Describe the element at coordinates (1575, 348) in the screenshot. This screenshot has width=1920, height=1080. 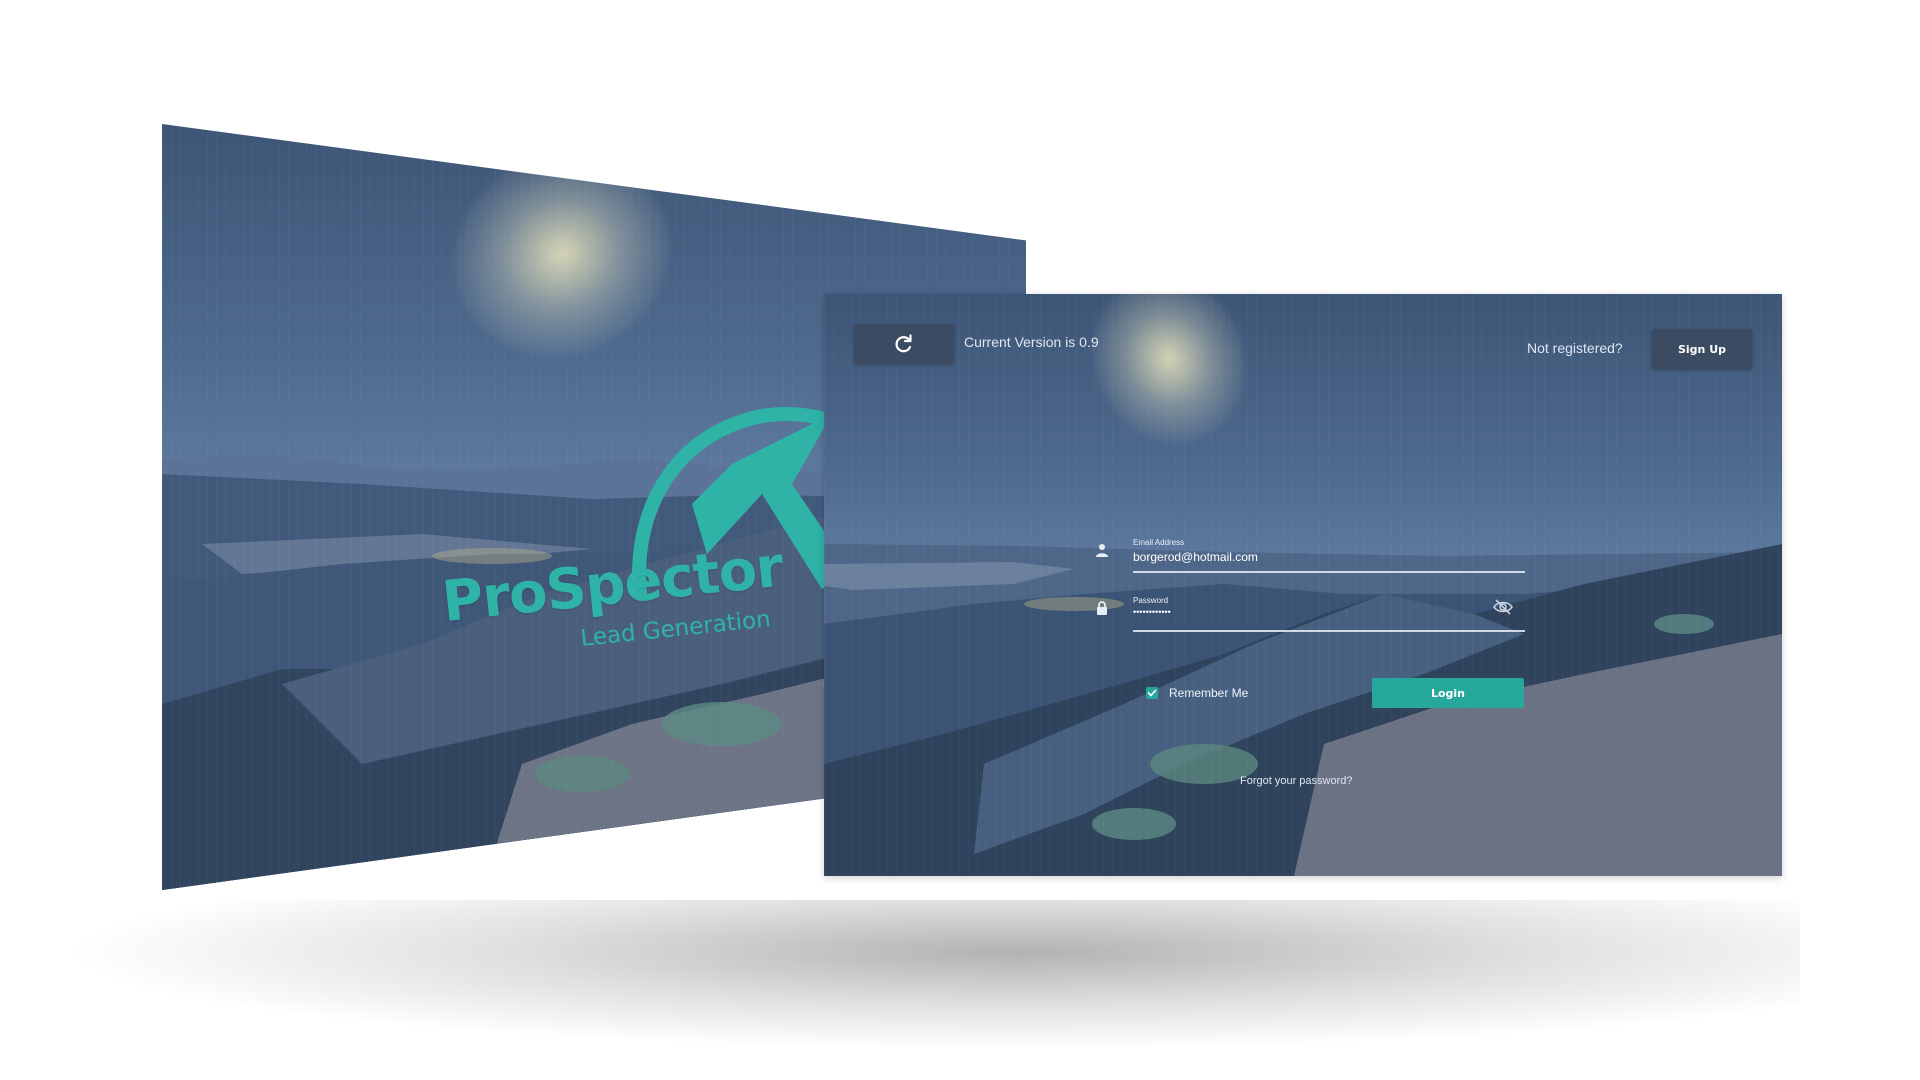
I see `not-registered-text: Not registered?` at that location.